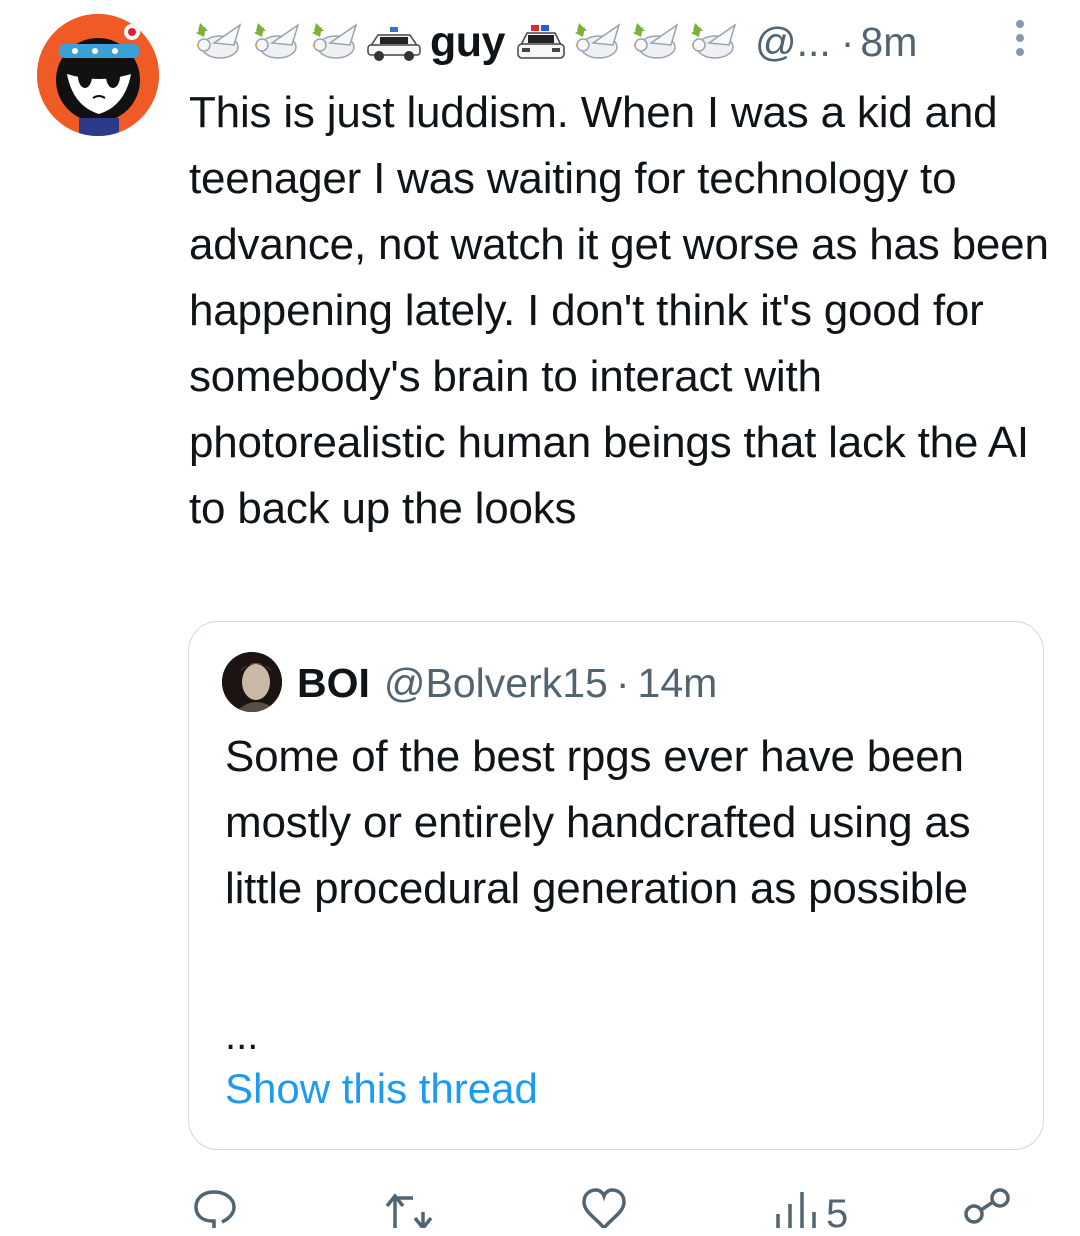 The width and height of the screenshot is (1080, 1236). Describe the element at coordinates (837, 1214) in the screenshot. I see `views-count: 5` at that location.